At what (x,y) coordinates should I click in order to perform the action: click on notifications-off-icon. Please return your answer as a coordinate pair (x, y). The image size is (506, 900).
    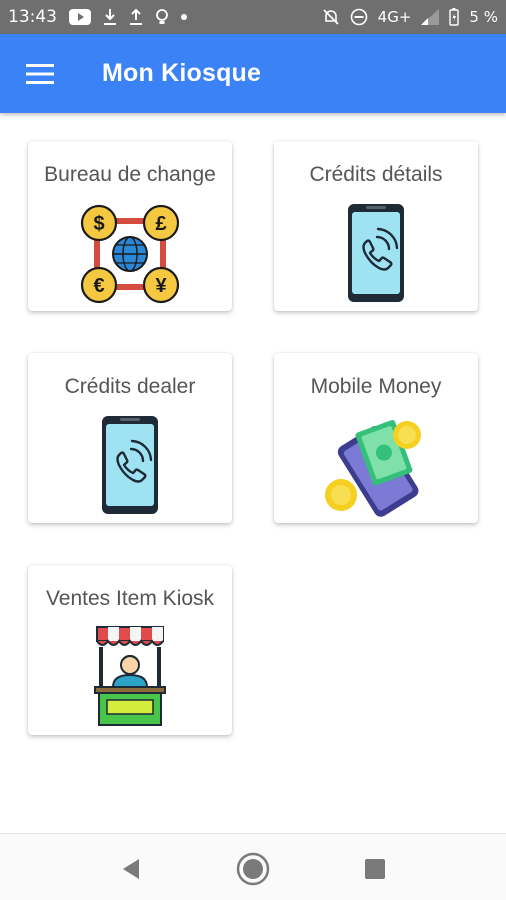
    Looking at the image, I should click on (331, 17).